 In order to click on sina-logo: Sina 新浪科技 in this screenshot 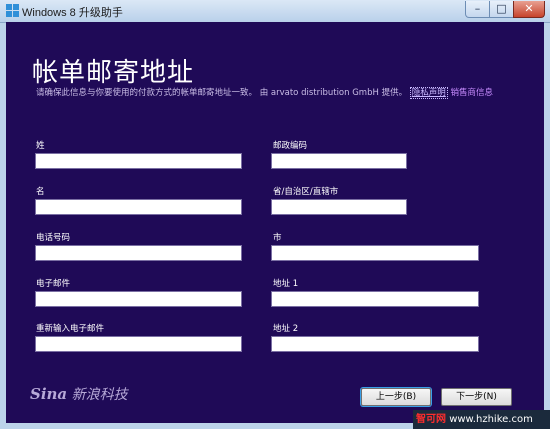, I will do `click(79, 394)`.